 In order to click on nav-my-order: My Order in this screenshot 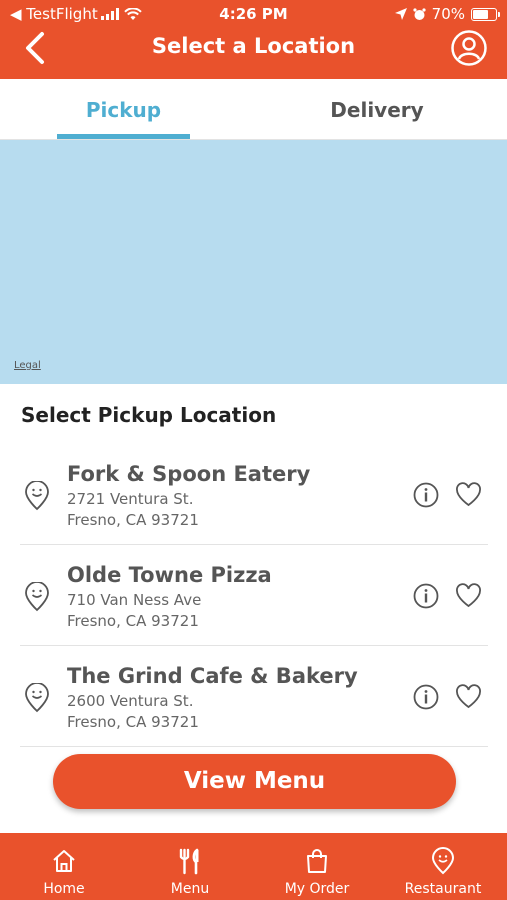, I will do `click(317, 866)`.